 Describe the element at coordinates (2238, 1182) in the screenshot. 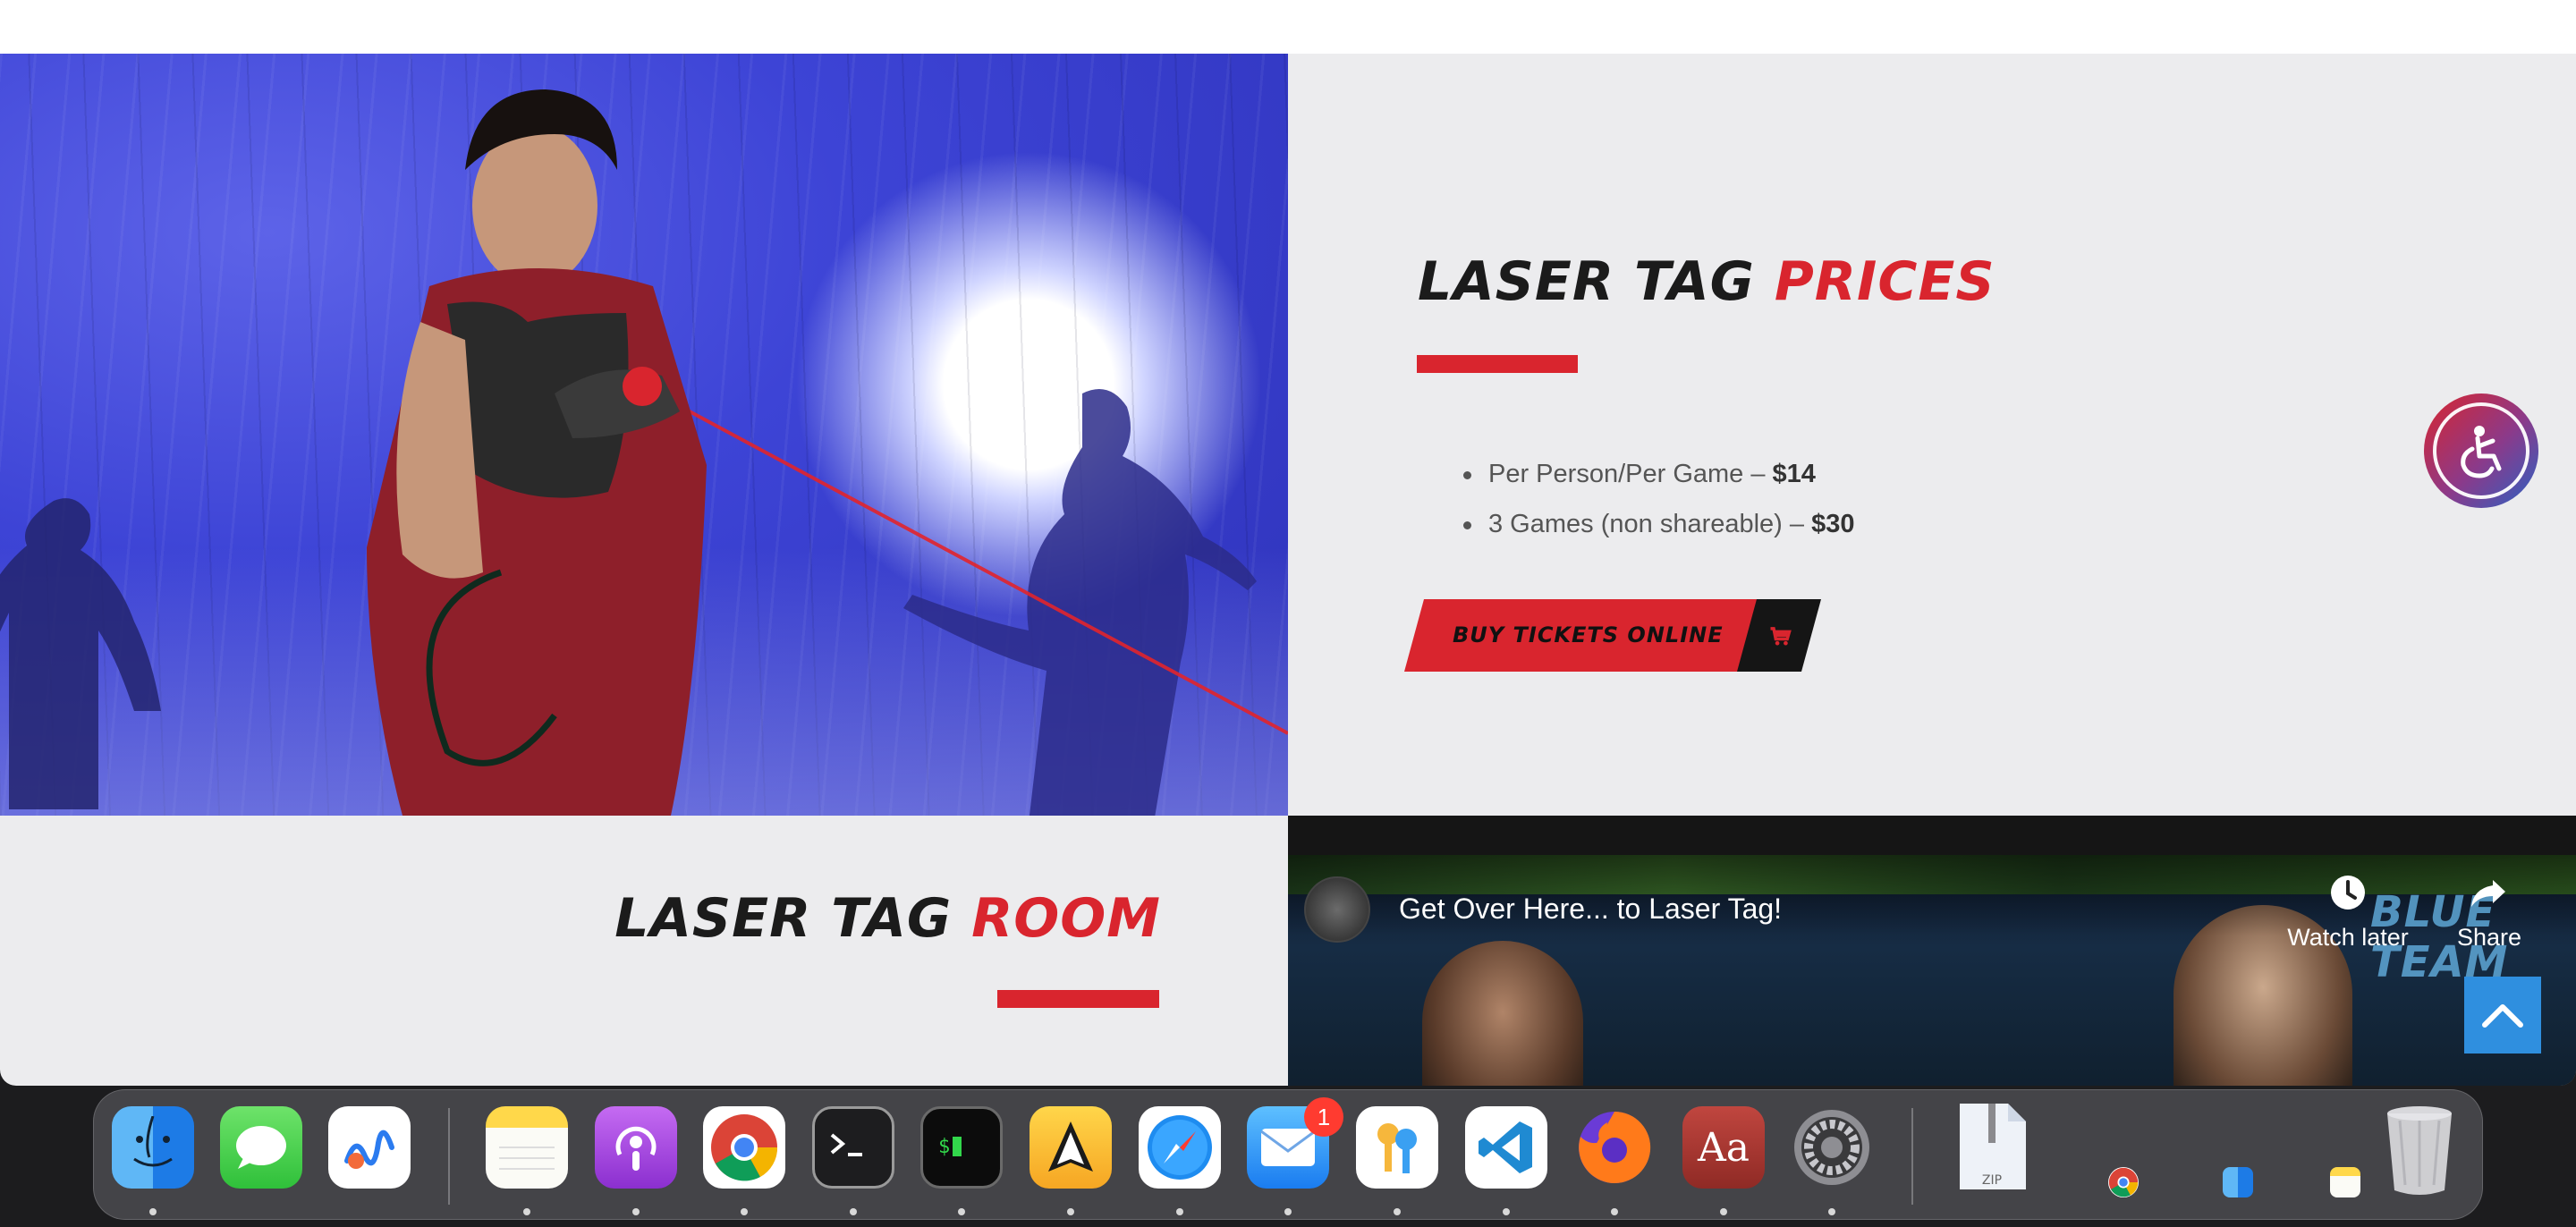

I see `dock-minimized-finder` at that location.